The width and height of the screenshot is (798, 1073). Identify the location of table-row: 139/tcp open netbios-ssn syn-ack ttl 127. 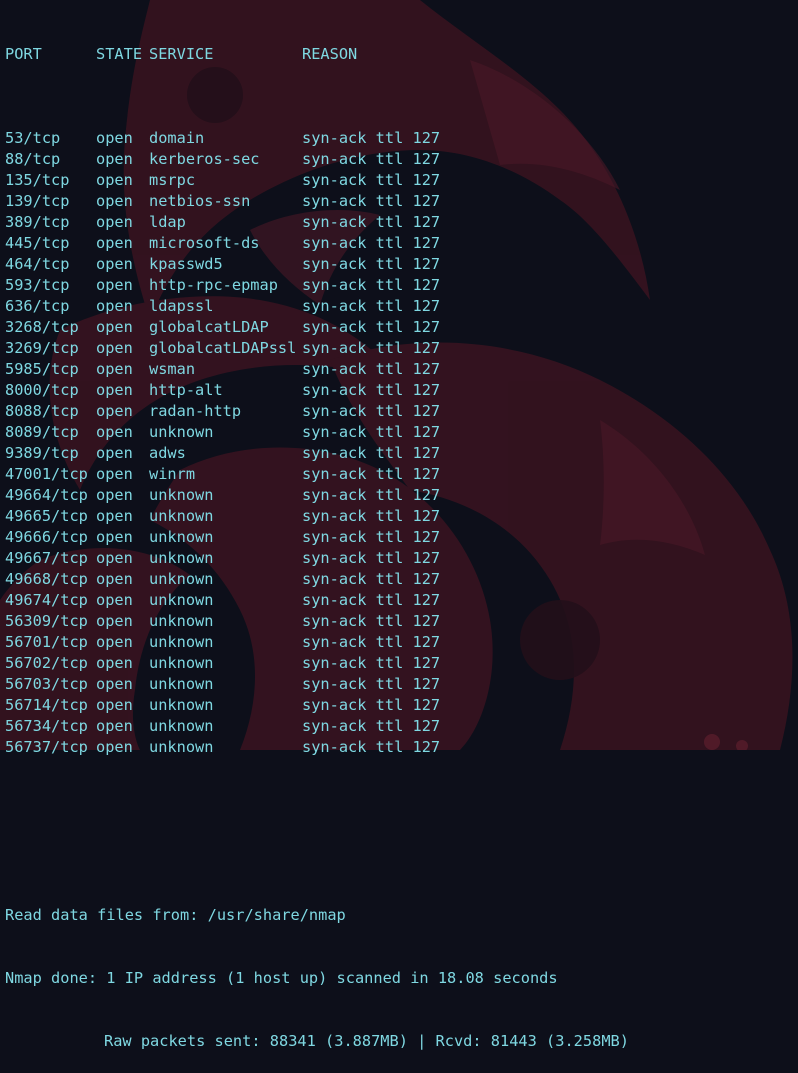
(400, 201).